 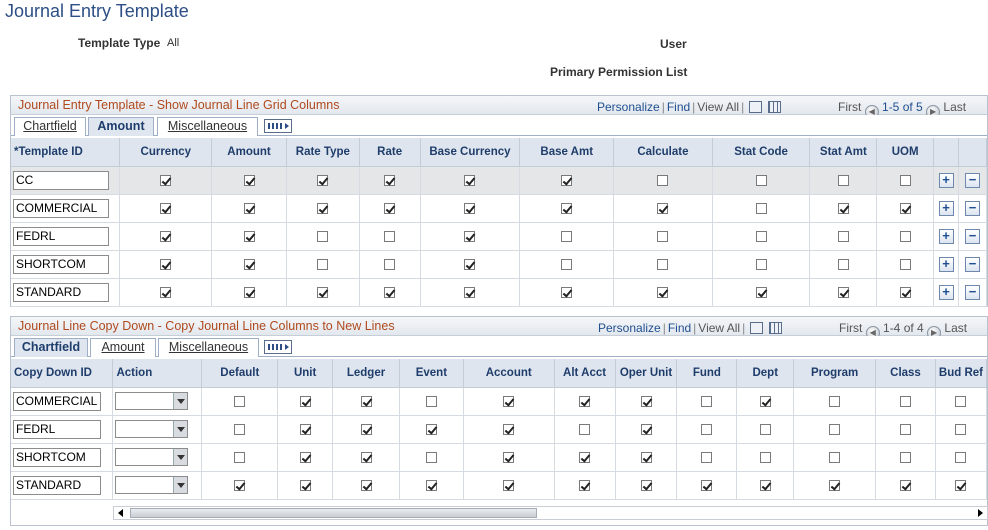 What do you see at coordinates (849, 107) in the screenshot?
I see `grid1-first: First` at bounding box center [849, 107].